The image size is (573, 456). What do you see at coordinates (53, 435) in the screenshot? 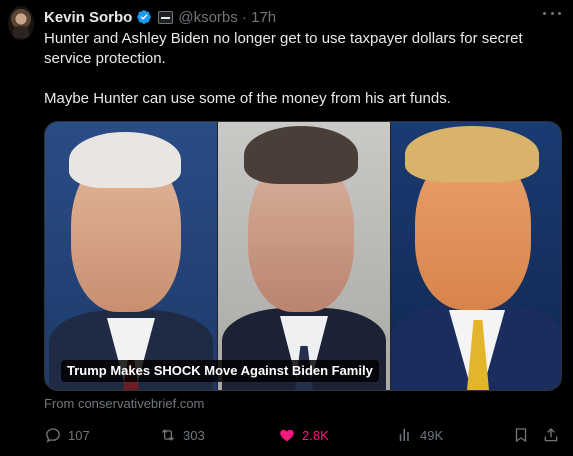
I see `reply-icon` at bounding box center [53, 435].